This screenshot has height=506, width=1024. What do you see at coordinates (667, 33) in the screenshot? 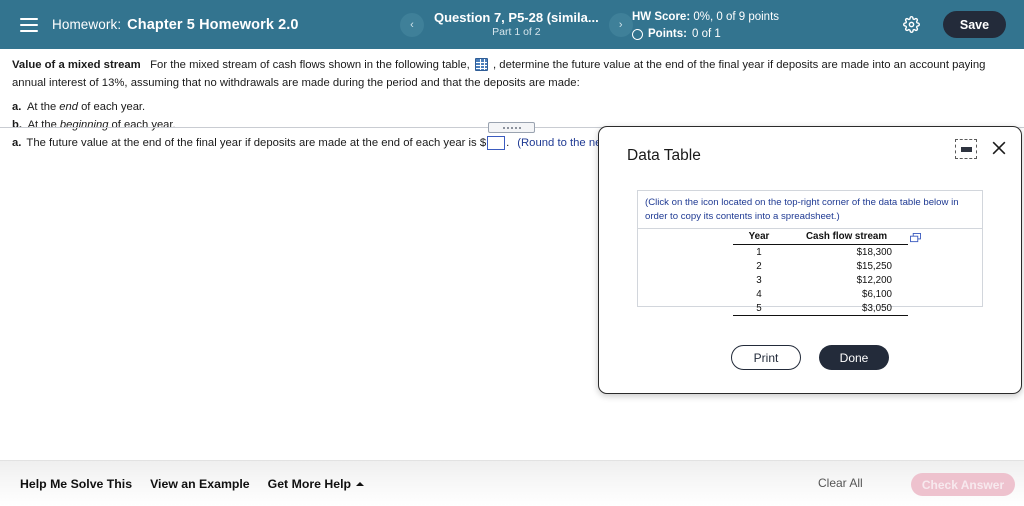
I see `points-label: Points:` at bounding box center [667, 33].